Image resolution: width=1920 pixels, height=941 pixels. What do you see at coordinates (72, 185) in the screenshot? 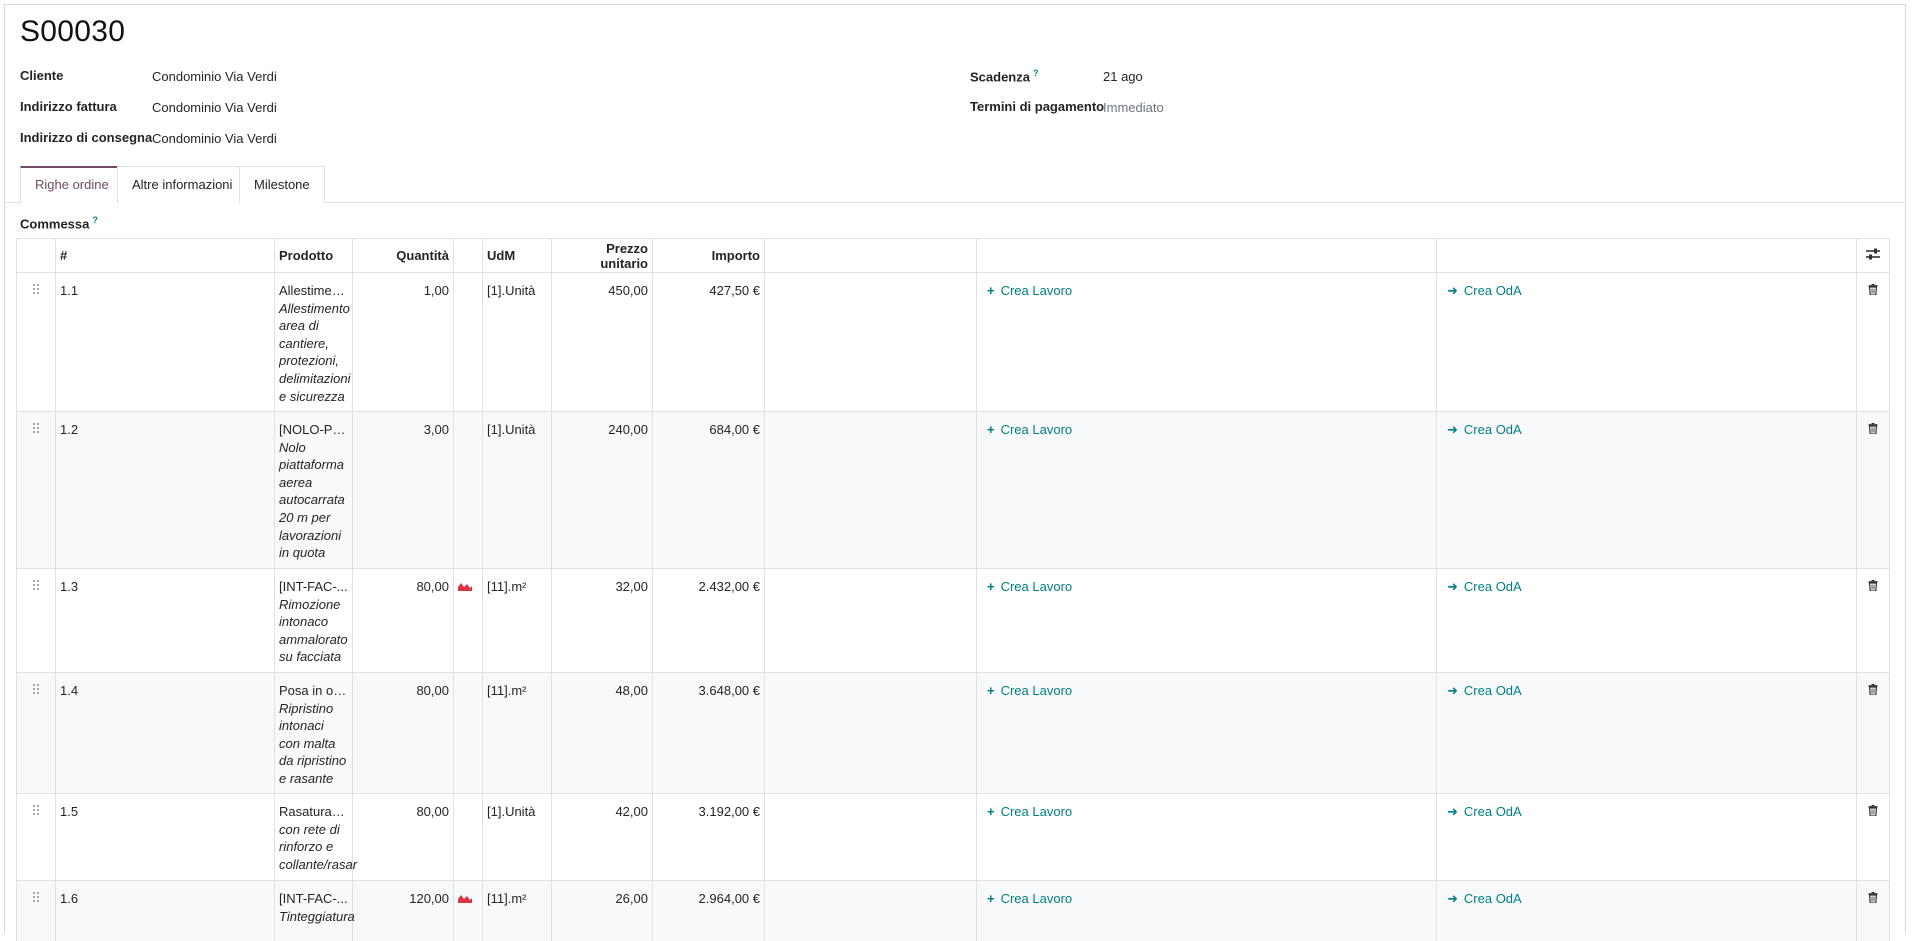
I see `tab-righe-ordine: Righe ordine` at bounding box center [72, 185].